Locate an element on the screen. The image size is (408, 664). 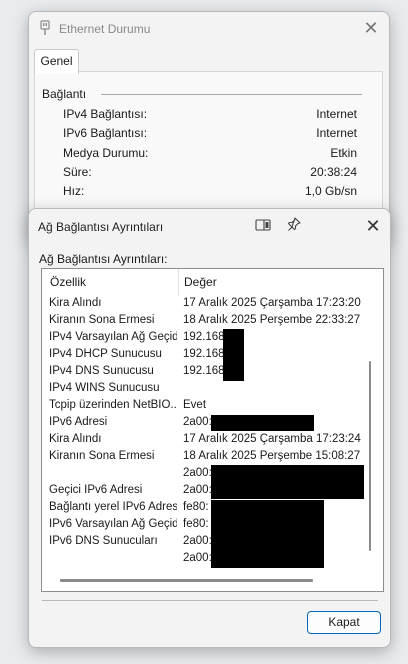
property-cell: IPv6 DNS Sunucuları is located at coordinates (103, 541).